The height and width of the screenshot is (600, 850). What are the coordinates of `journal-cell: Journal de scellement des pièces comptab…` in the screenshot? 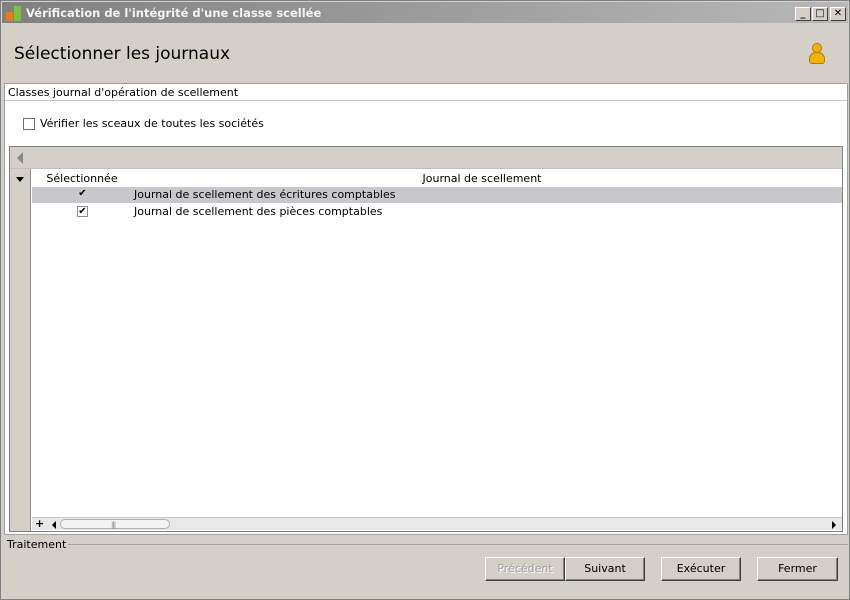 It's located at (258, 211).